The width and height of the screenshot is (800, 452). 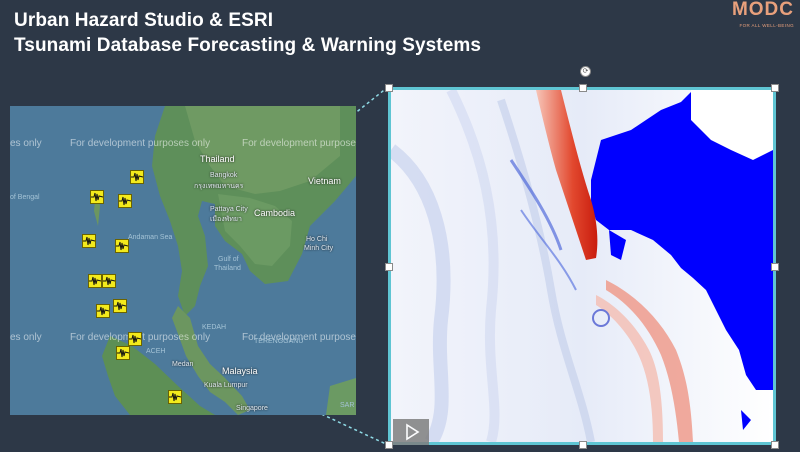 What do you see at coordinates (150, 237) in the screenshot?
I see `map-label-andaman: Andaman Sea` at bounding box center [150, 237].